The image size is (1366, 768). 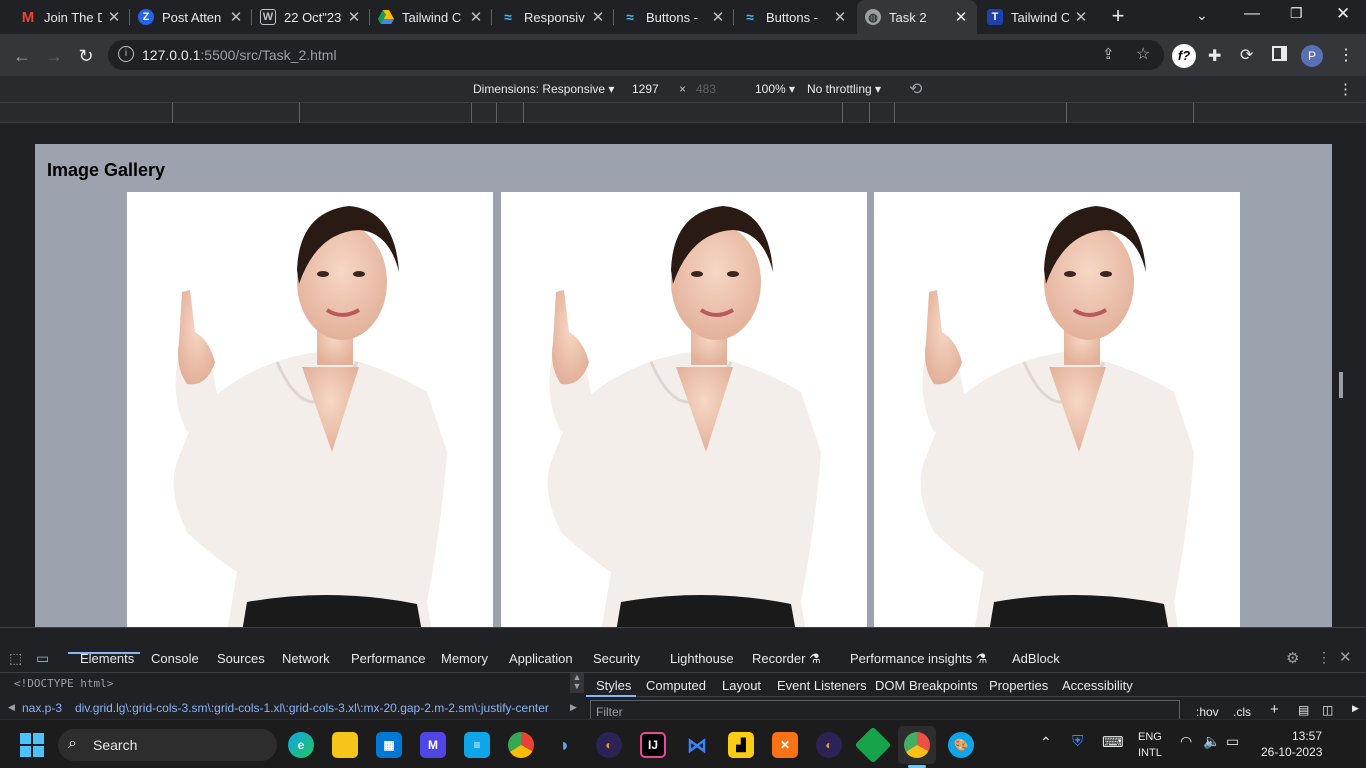 What do you see at coordinates (741, 745) in the screenshot?
I see `sticky-notes-icon: ▟` at bounding box center [741, 745].